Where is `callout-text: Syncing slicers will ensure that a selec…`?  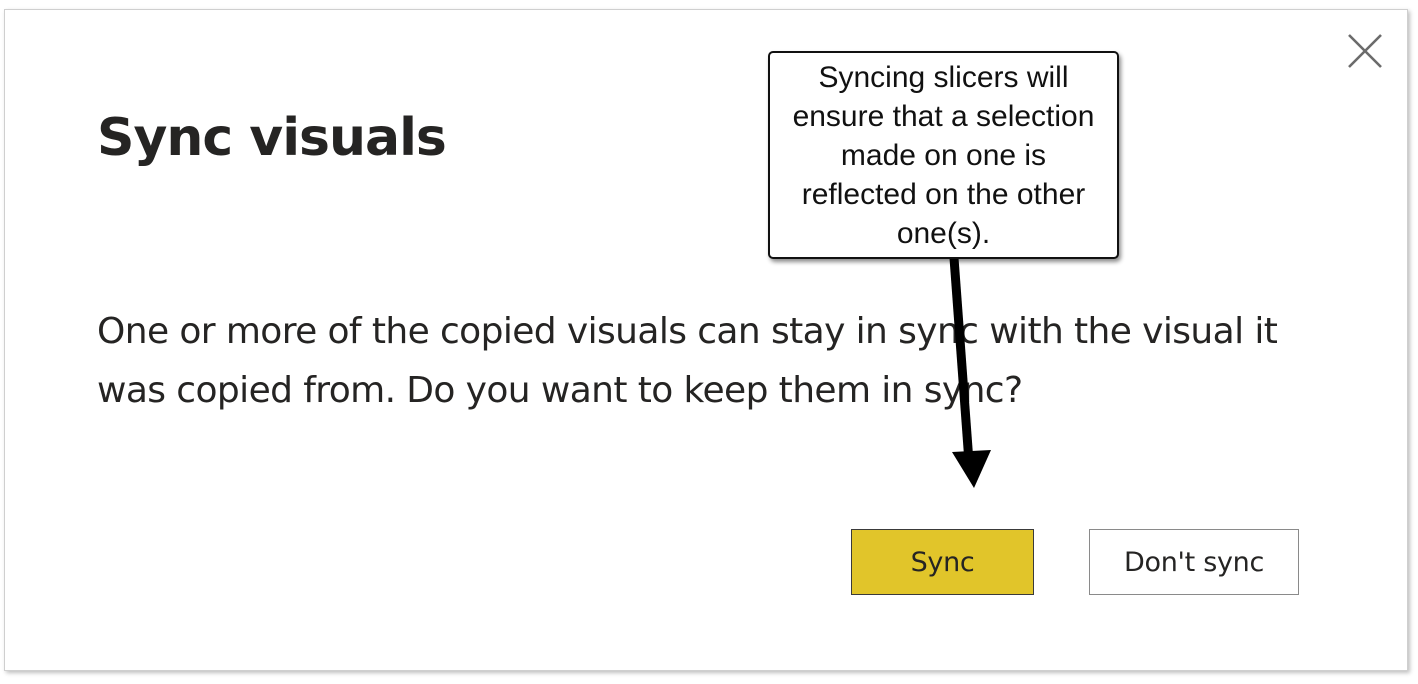 callout-text: Syncing slicers will ensure that a selec… is located at coordinates (943, 155).